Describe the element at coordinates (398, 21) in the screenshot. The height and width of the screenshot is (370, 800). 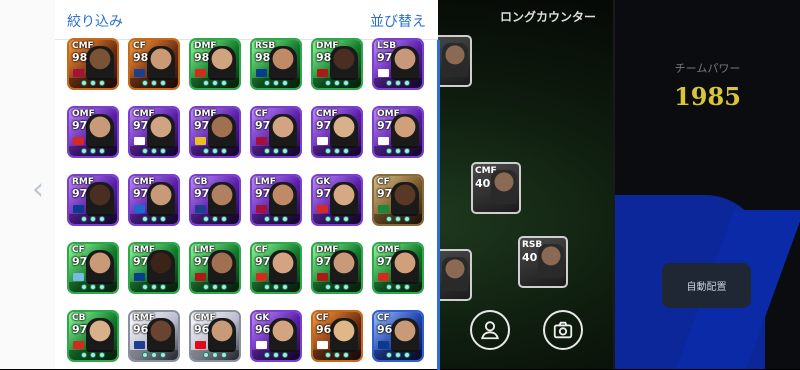
I see `sort-button: 並び替え` at that location.